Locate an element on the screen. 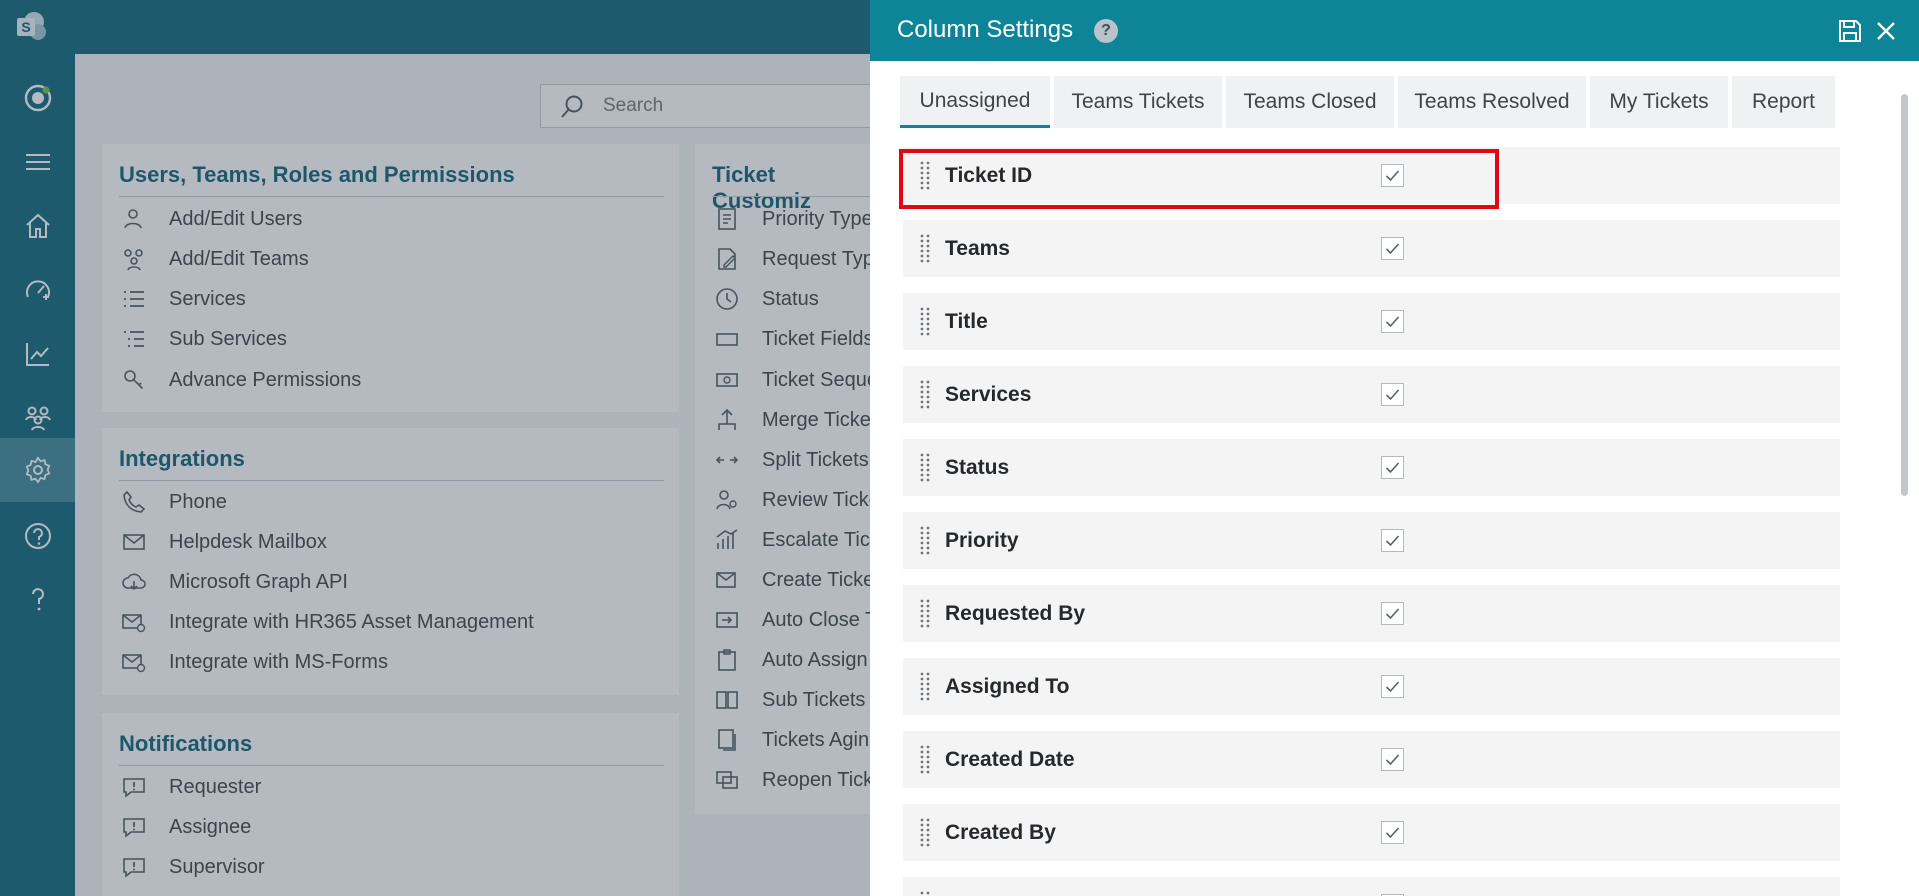 This screenshot has height=896, width=1919. column-row: Created By is located at coordinates (1371, 832).